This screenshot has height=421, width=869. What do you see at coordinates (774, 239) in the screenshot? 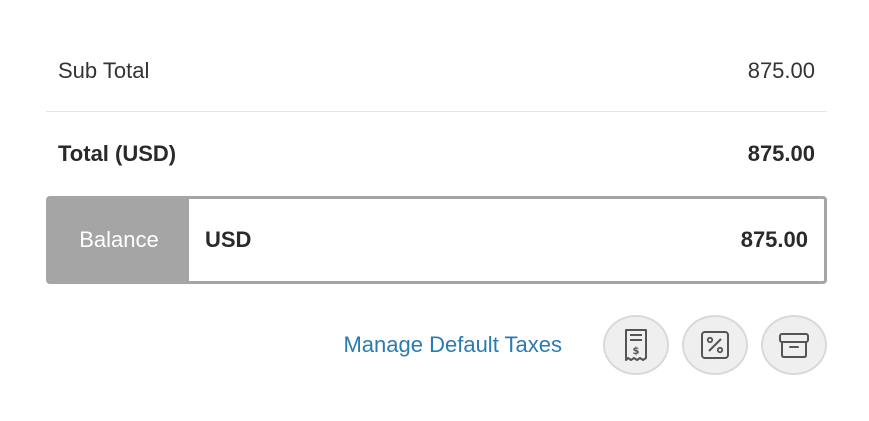
I see `balance-amount: 875.00` at bounding box center [774, 239].